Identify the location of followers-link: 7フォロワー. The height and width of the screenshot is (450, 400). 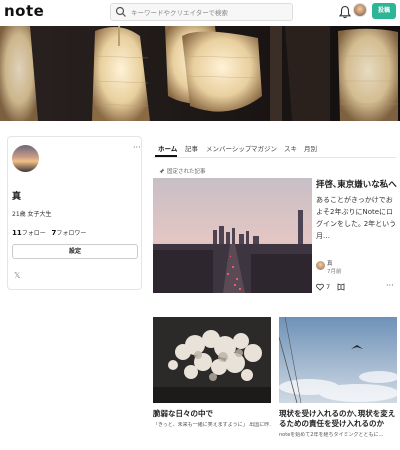
(69, 233).